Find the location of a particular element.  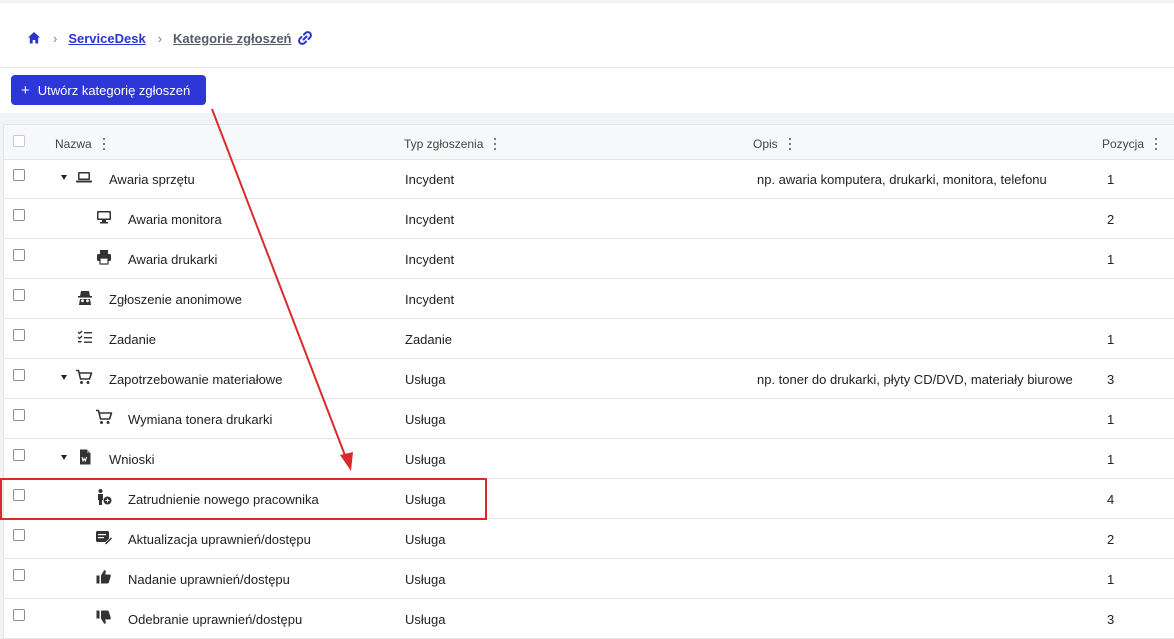

column-label: Typ zgłoszenia is located at coordinates (444, 144).